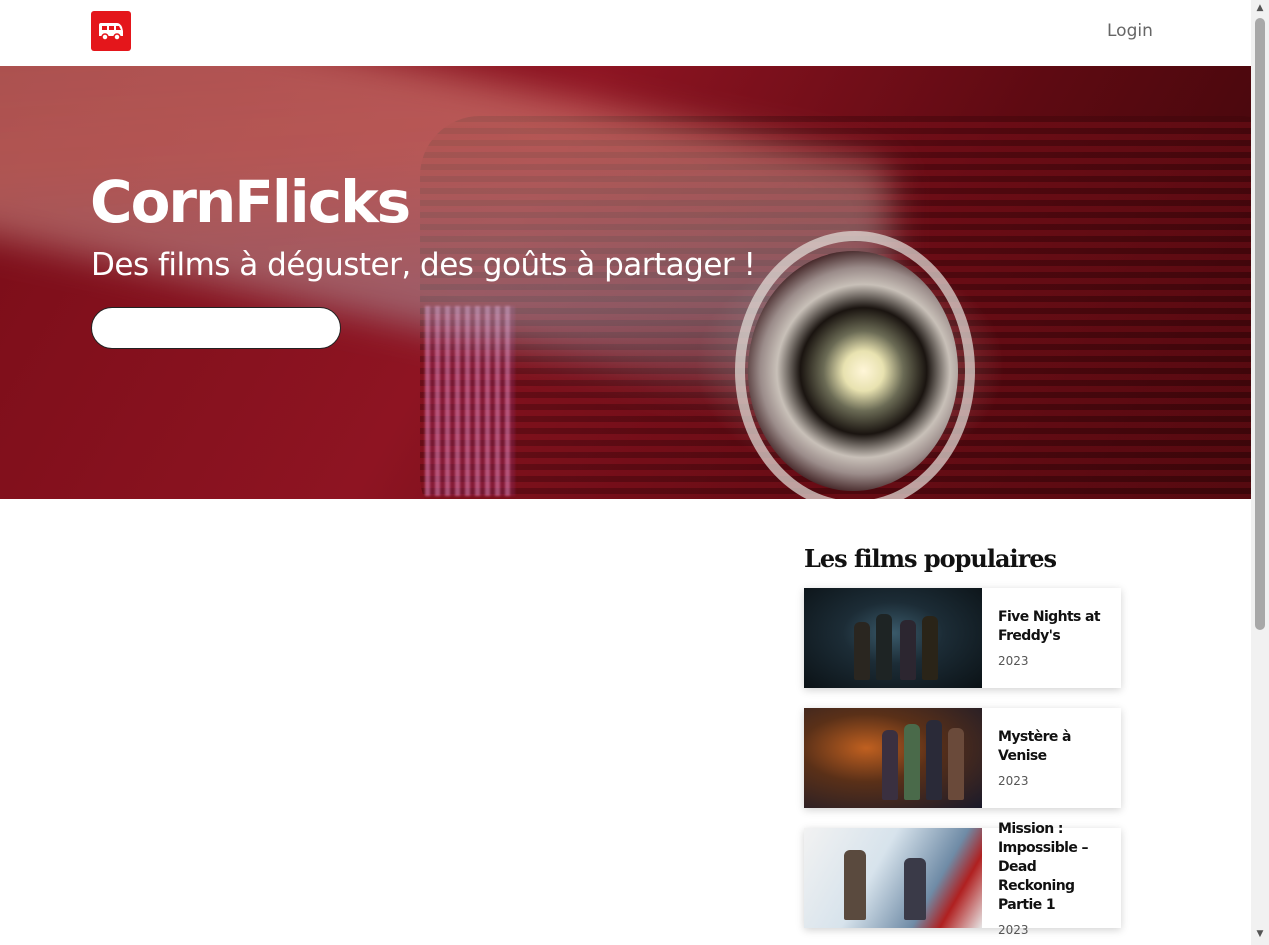  Describe the element at coordinates (250, 202) in the screenshot. I see `site-title: CornFlicks` at that location.